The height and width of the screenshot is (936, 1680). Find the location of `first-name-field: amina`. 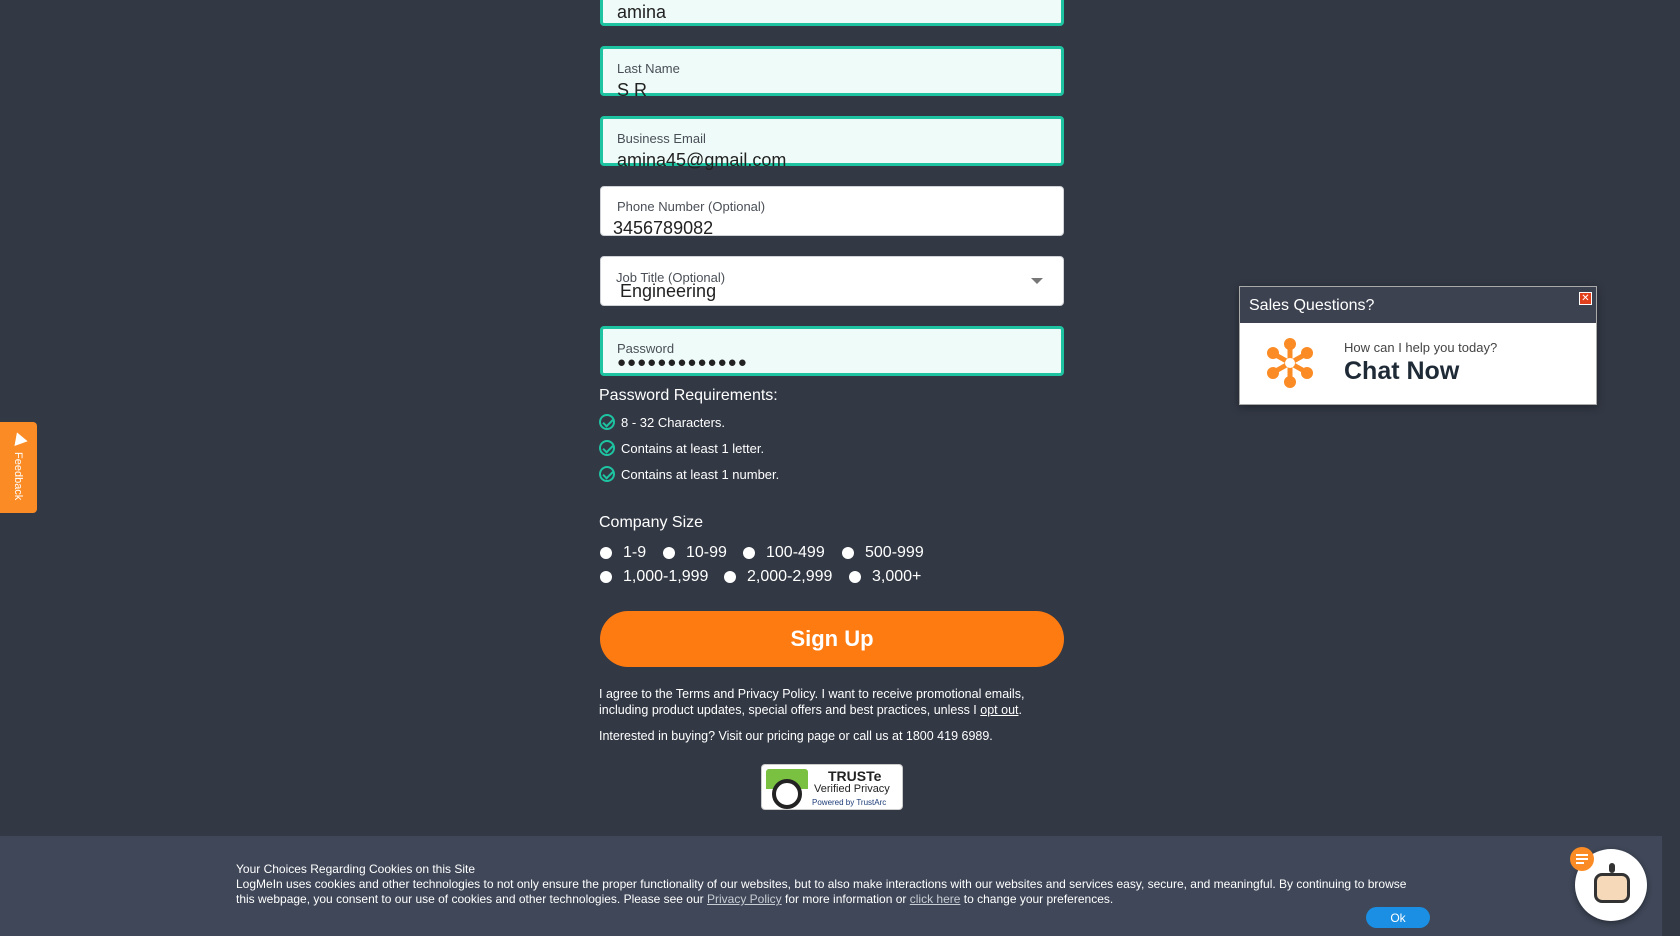

first-name-field: amina is located at coordinates (832, 13).